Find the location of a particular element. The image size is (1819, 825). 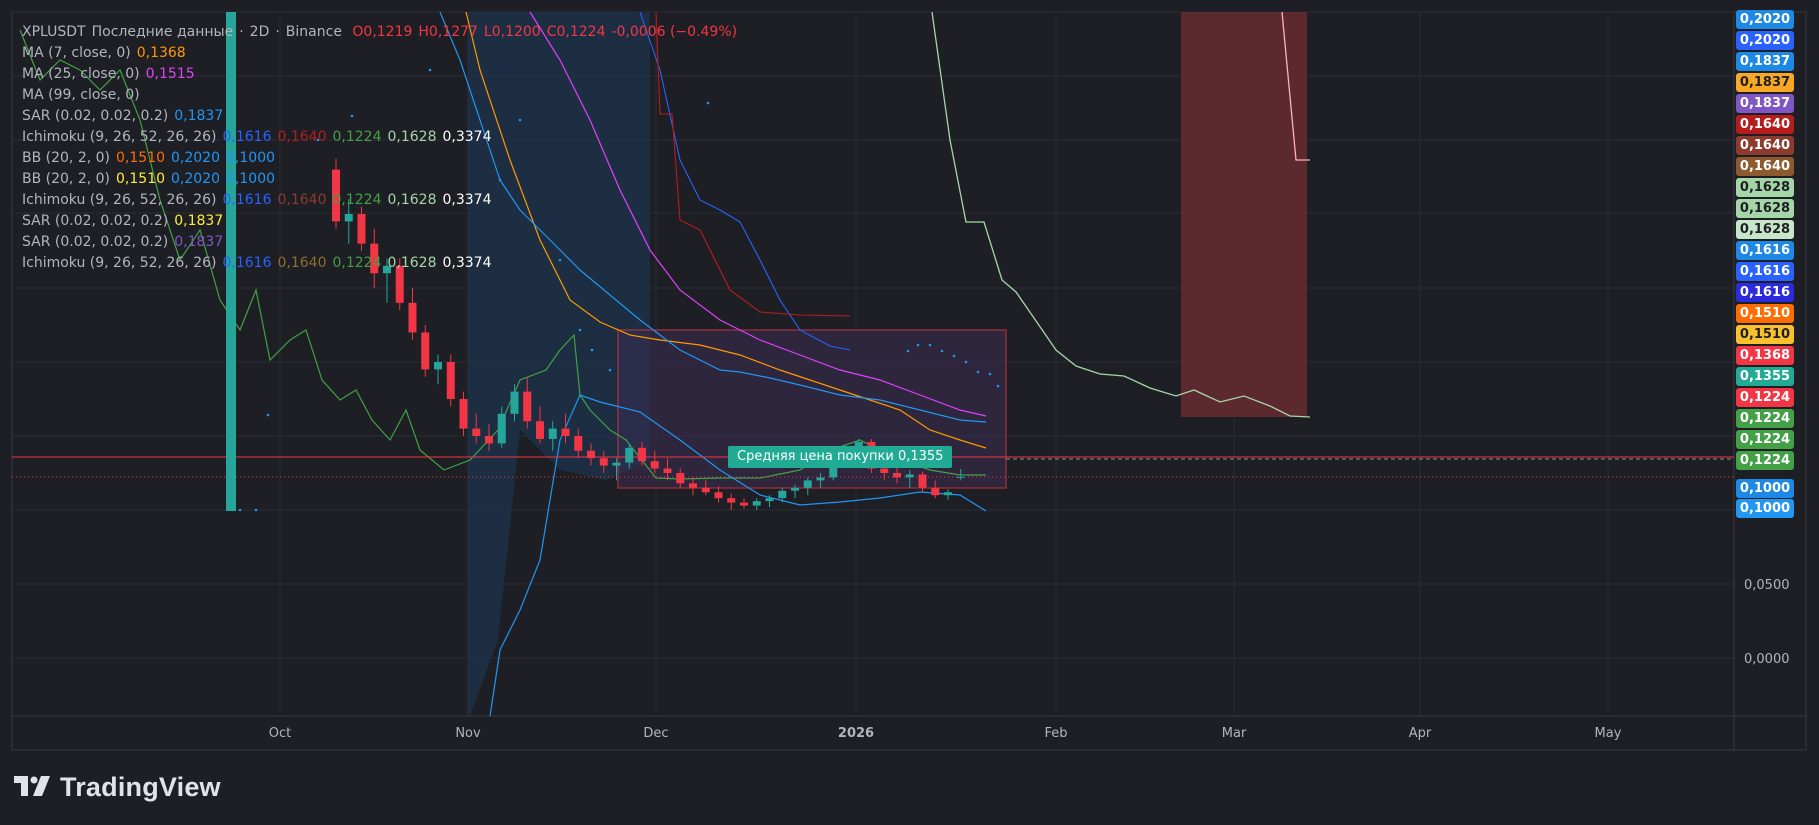

close-value: C0,1224 is located at coordinates (576, 32).